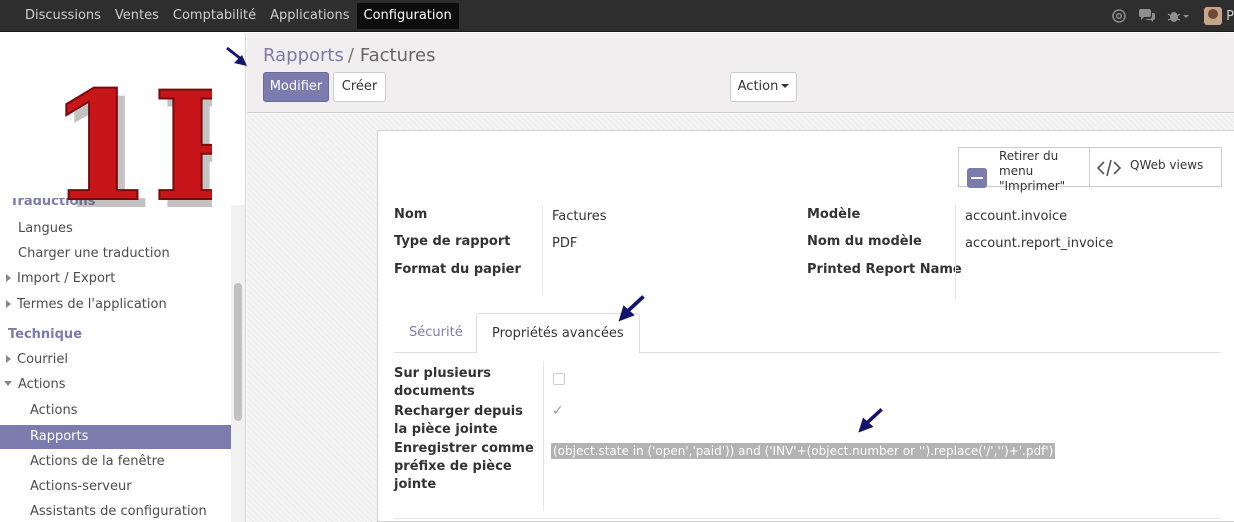 Image resolution: width=1234 pixels, height=522 pixels. What do you see at coordinates (115, 462) in the screenshot?
I see `sidebar-item-actions-fenetre: Actions de la fenêtre` at bounding box center [115, 462].